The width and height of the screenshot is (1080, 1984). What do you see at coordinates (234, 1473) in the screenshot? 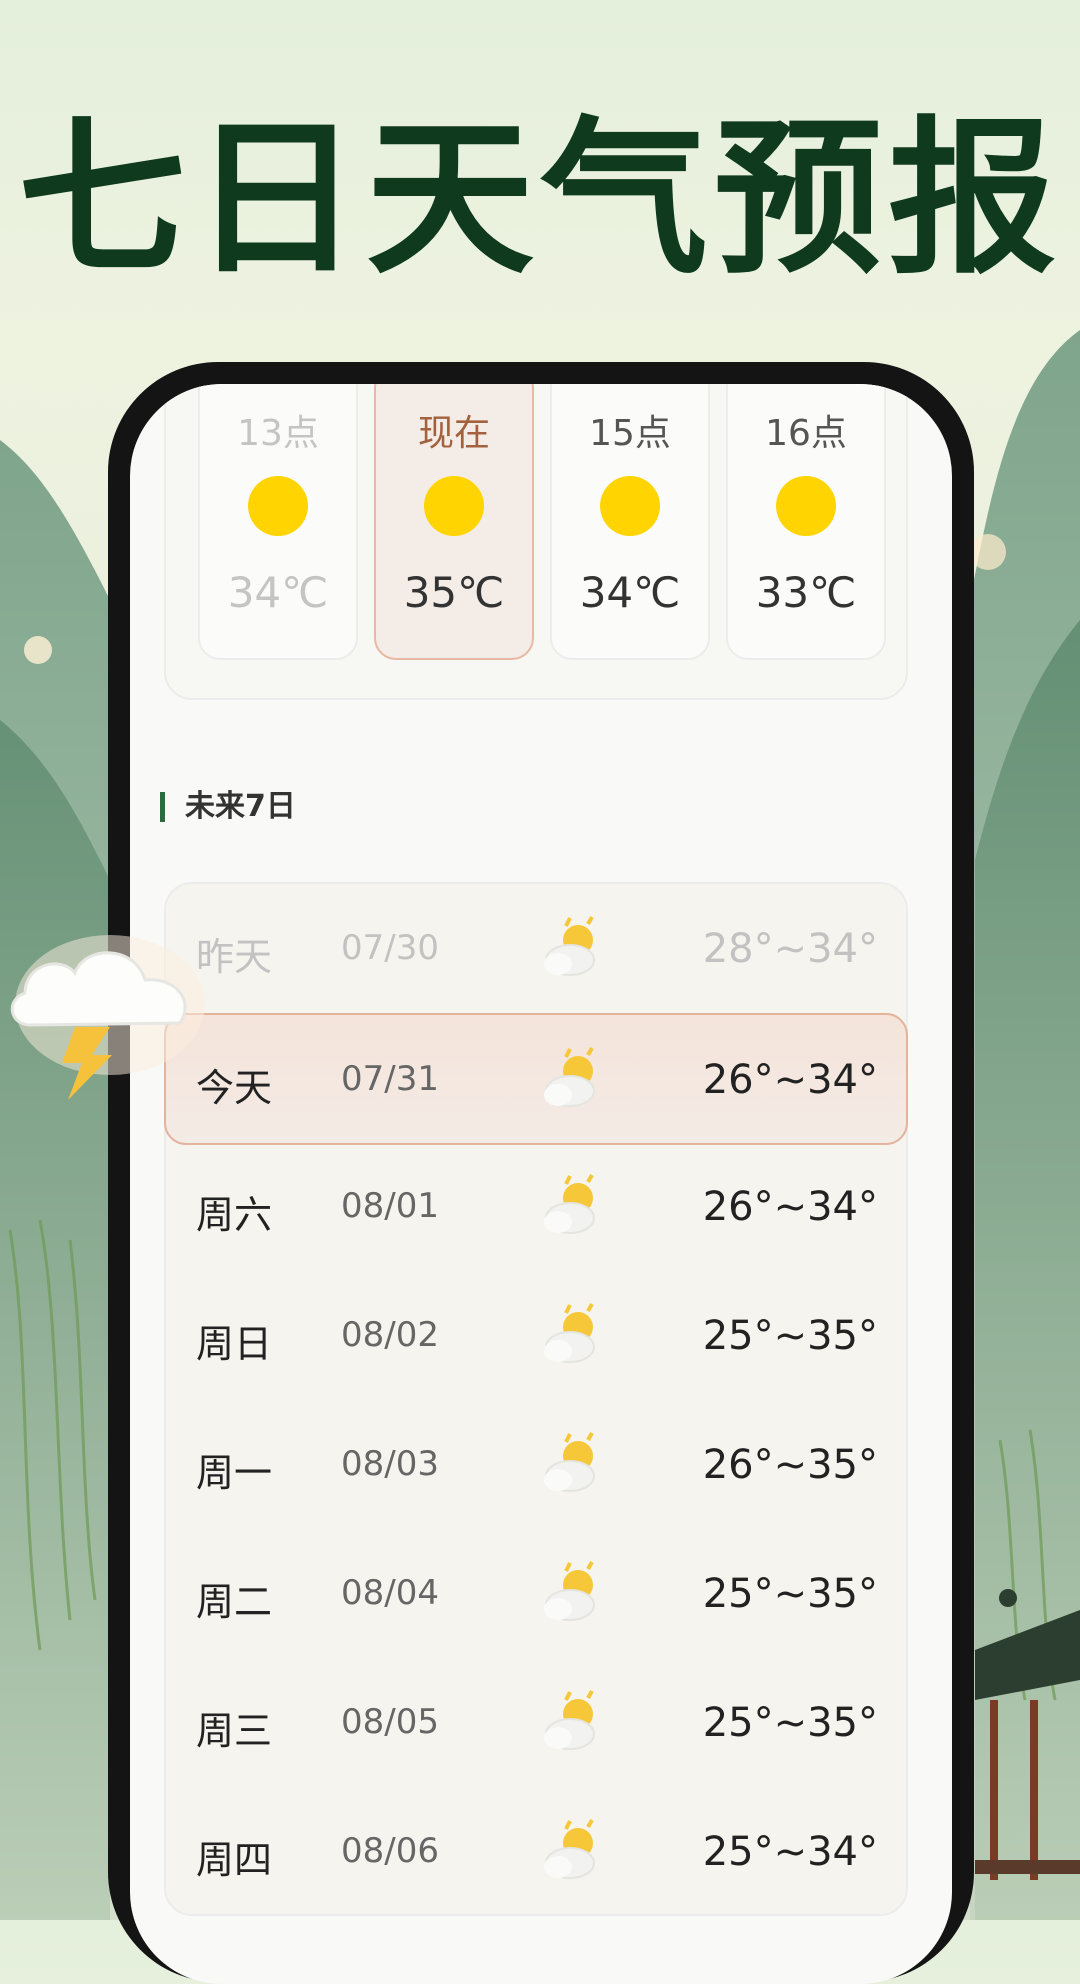
I see `day-name: 周一` at bounding box center [234, 1473].